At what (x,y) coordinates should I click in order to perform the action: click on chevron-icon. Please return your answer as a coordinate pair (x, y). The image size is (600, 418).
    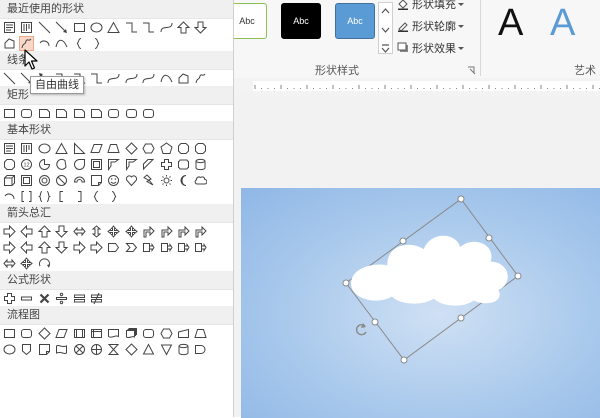
    Looking at the image, I should click on (131, 247).